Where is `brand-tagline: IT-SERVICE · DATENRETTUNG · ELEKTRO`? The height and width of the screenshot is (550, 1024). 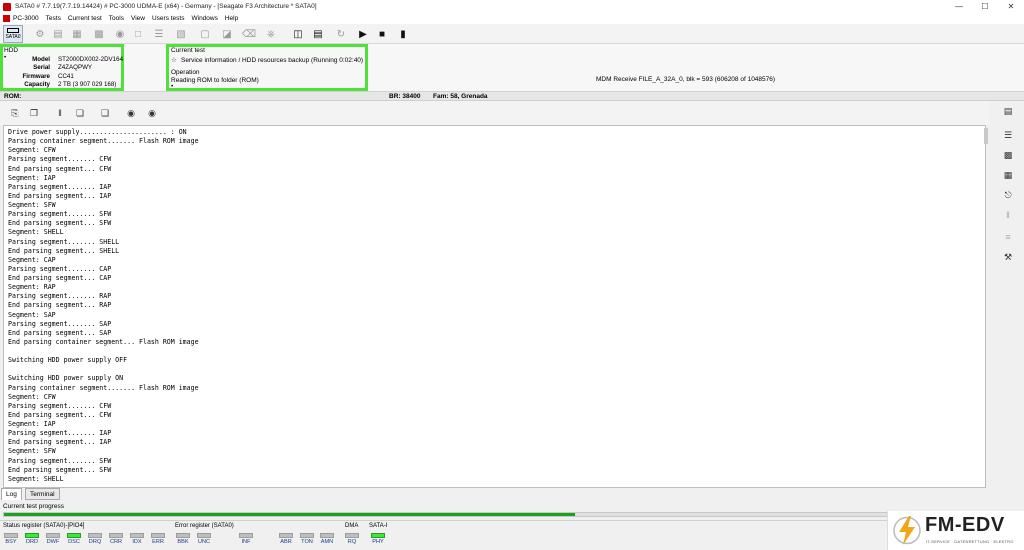
brand-tagline: IT-SERVICE · DATENRETTUNG · ELEKTRO is located at coordinates (970, 541).